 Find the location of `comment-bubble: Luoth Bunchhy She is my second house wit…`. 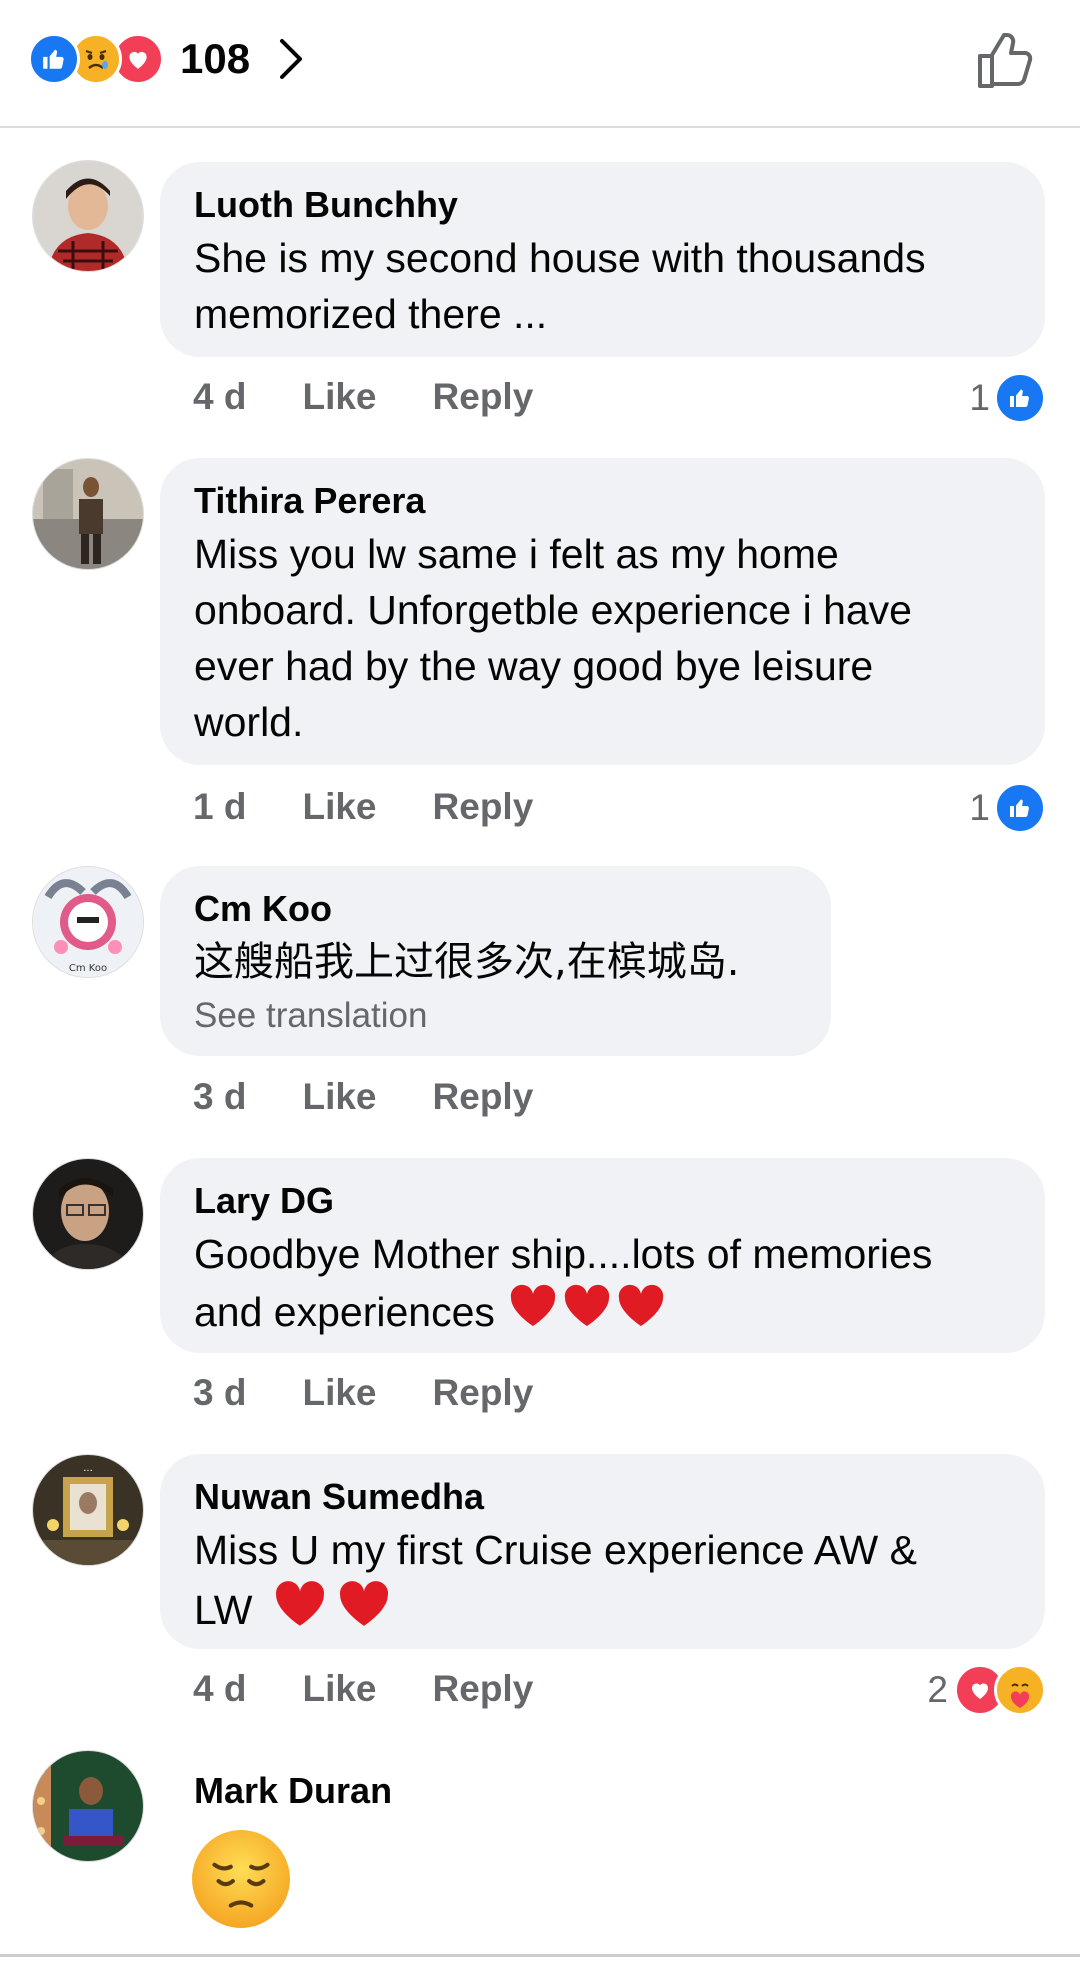

comment-bubble: Luoth Bunchhy She is my second house wit… is located at coordinates (602, 259).